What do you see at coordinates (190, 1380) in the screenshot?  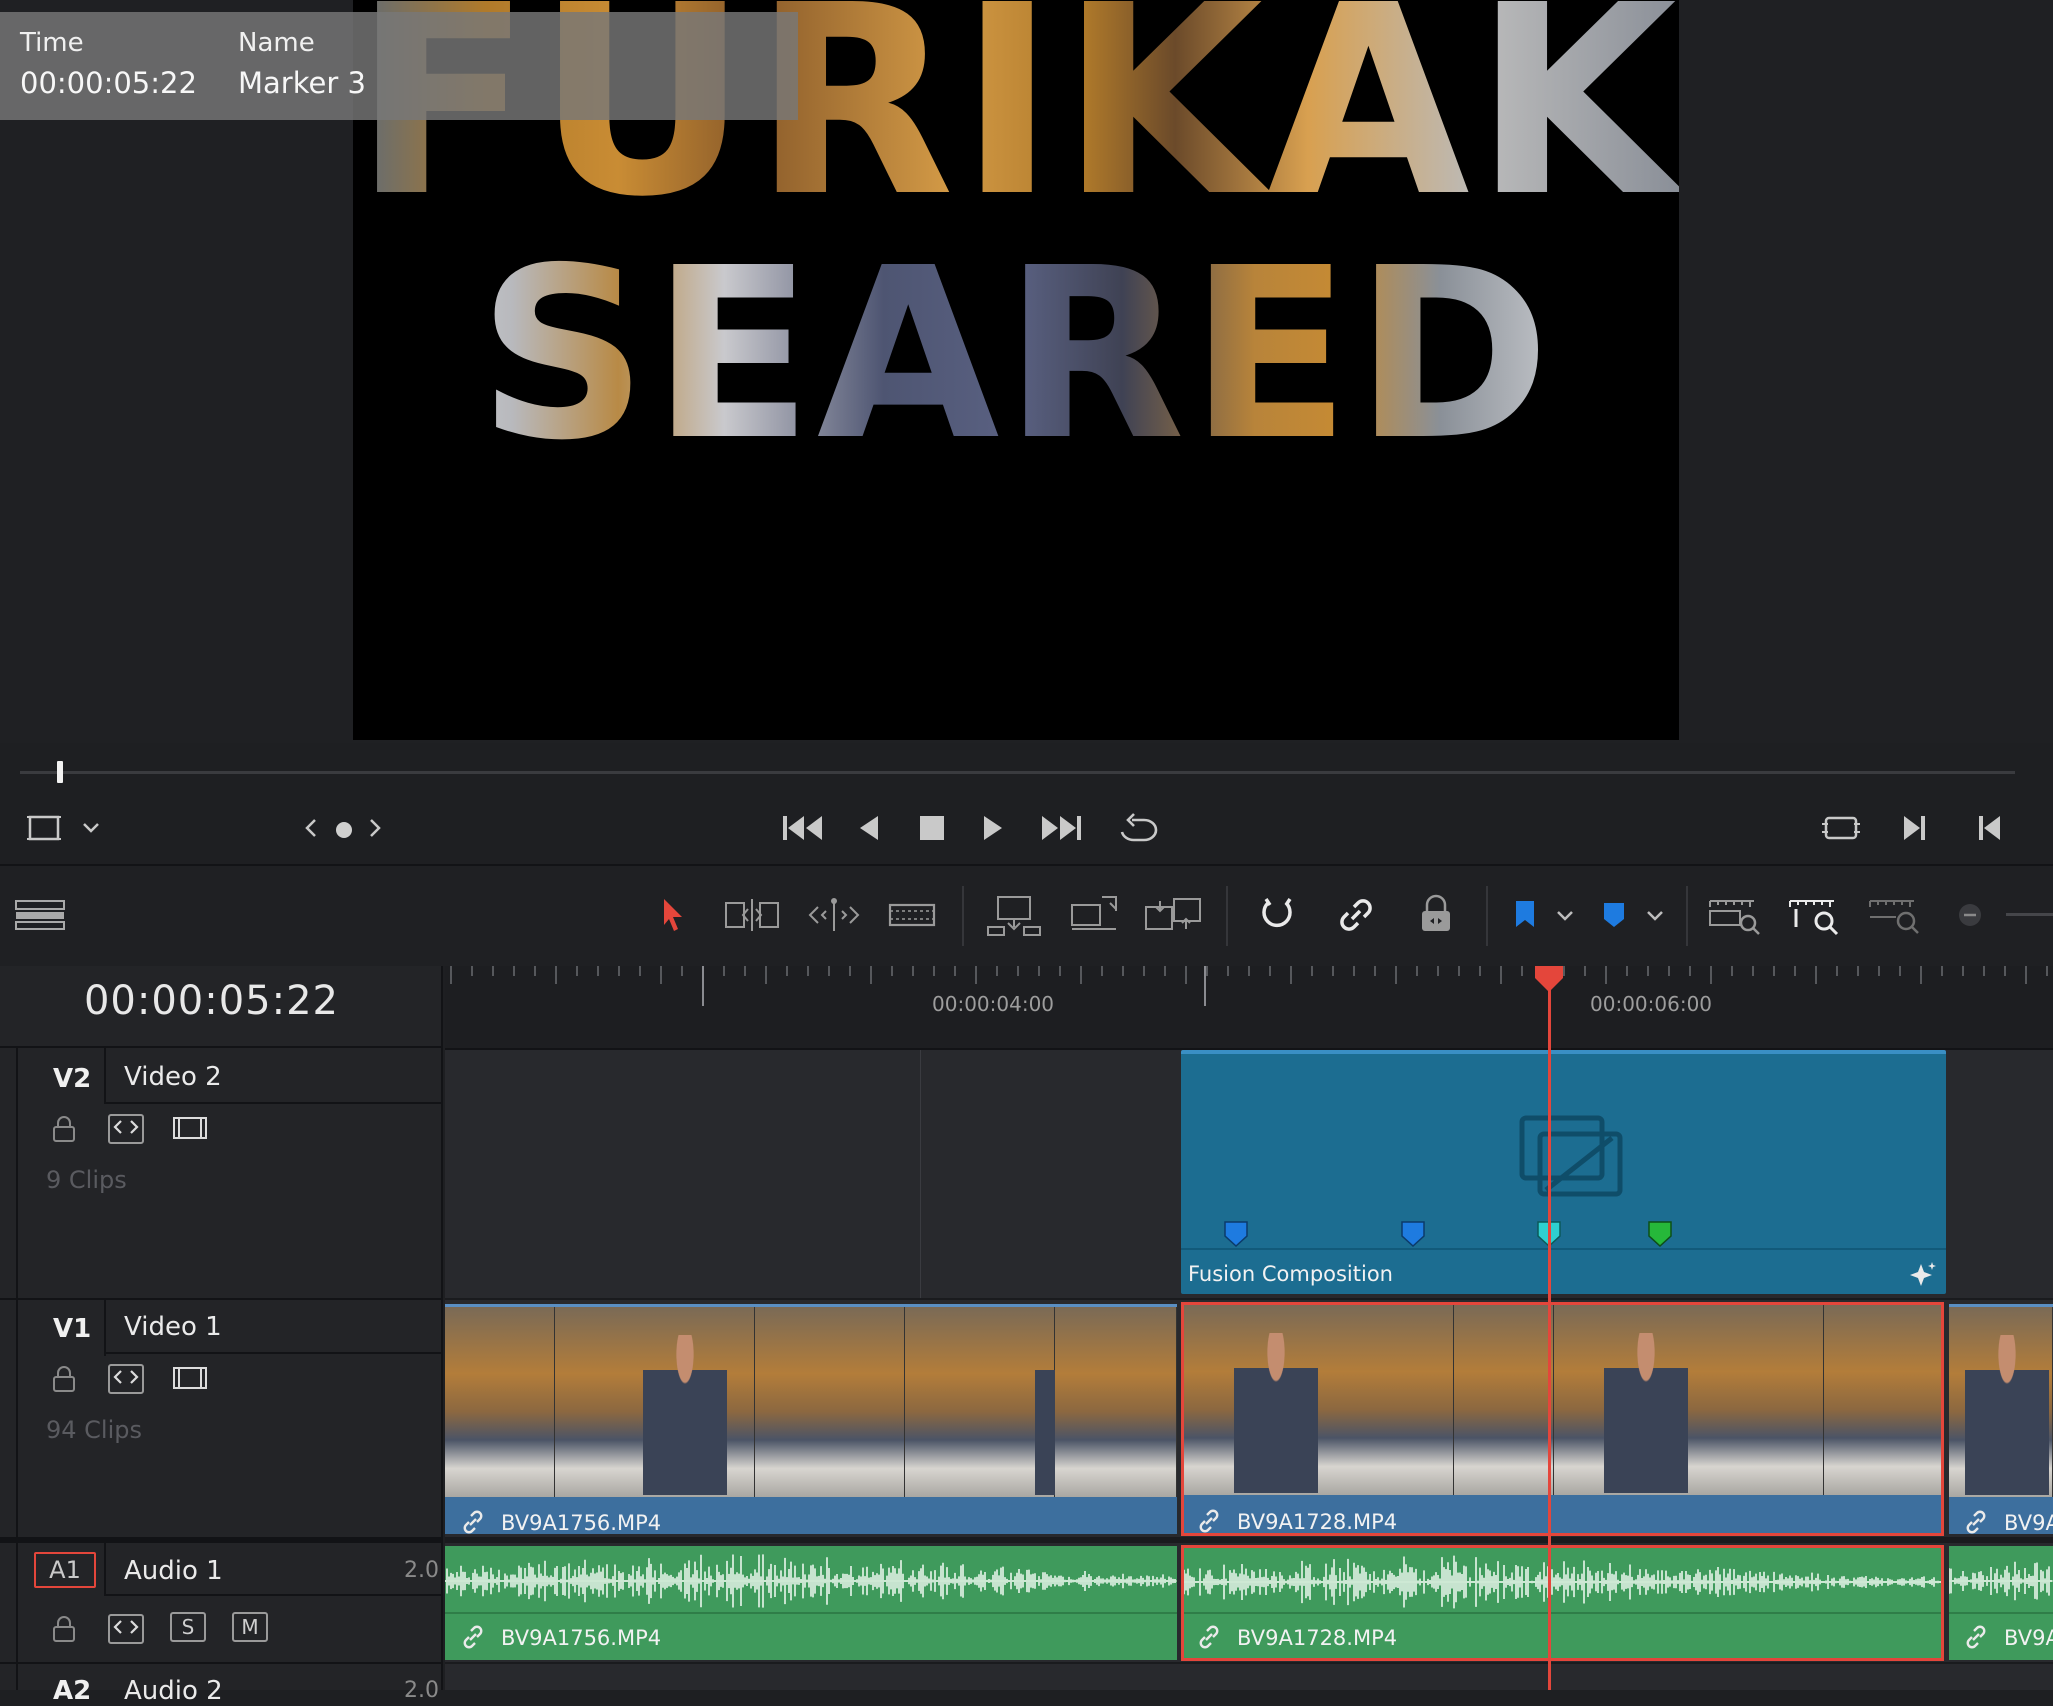 I see `disable-video-v1` at bounding box center [190, 1380].